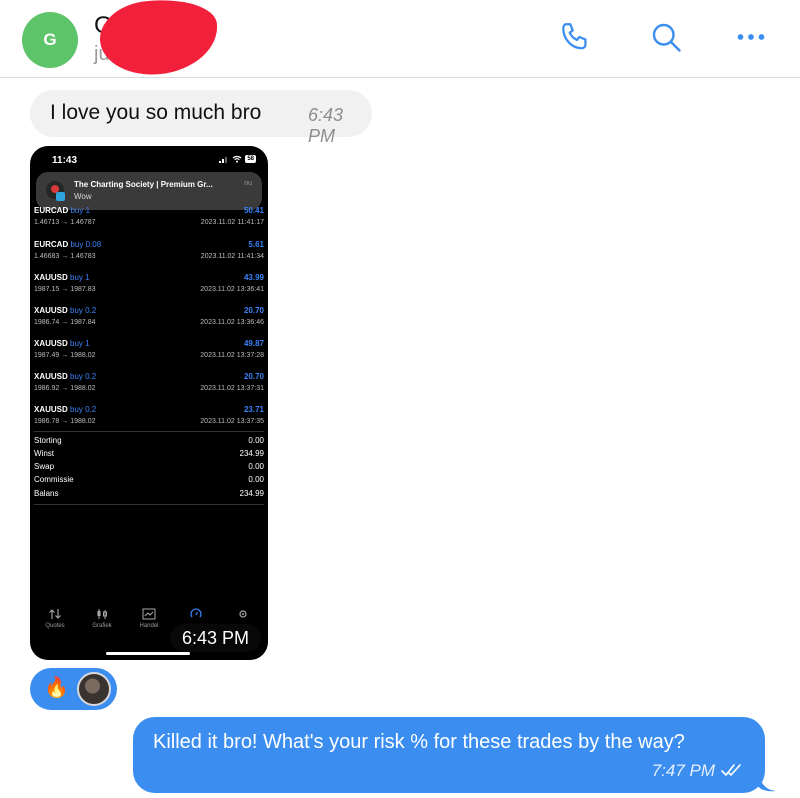  Describe the element at coordinates (159, 40) in the screenshot. I see `redaction-scribble` at that location.